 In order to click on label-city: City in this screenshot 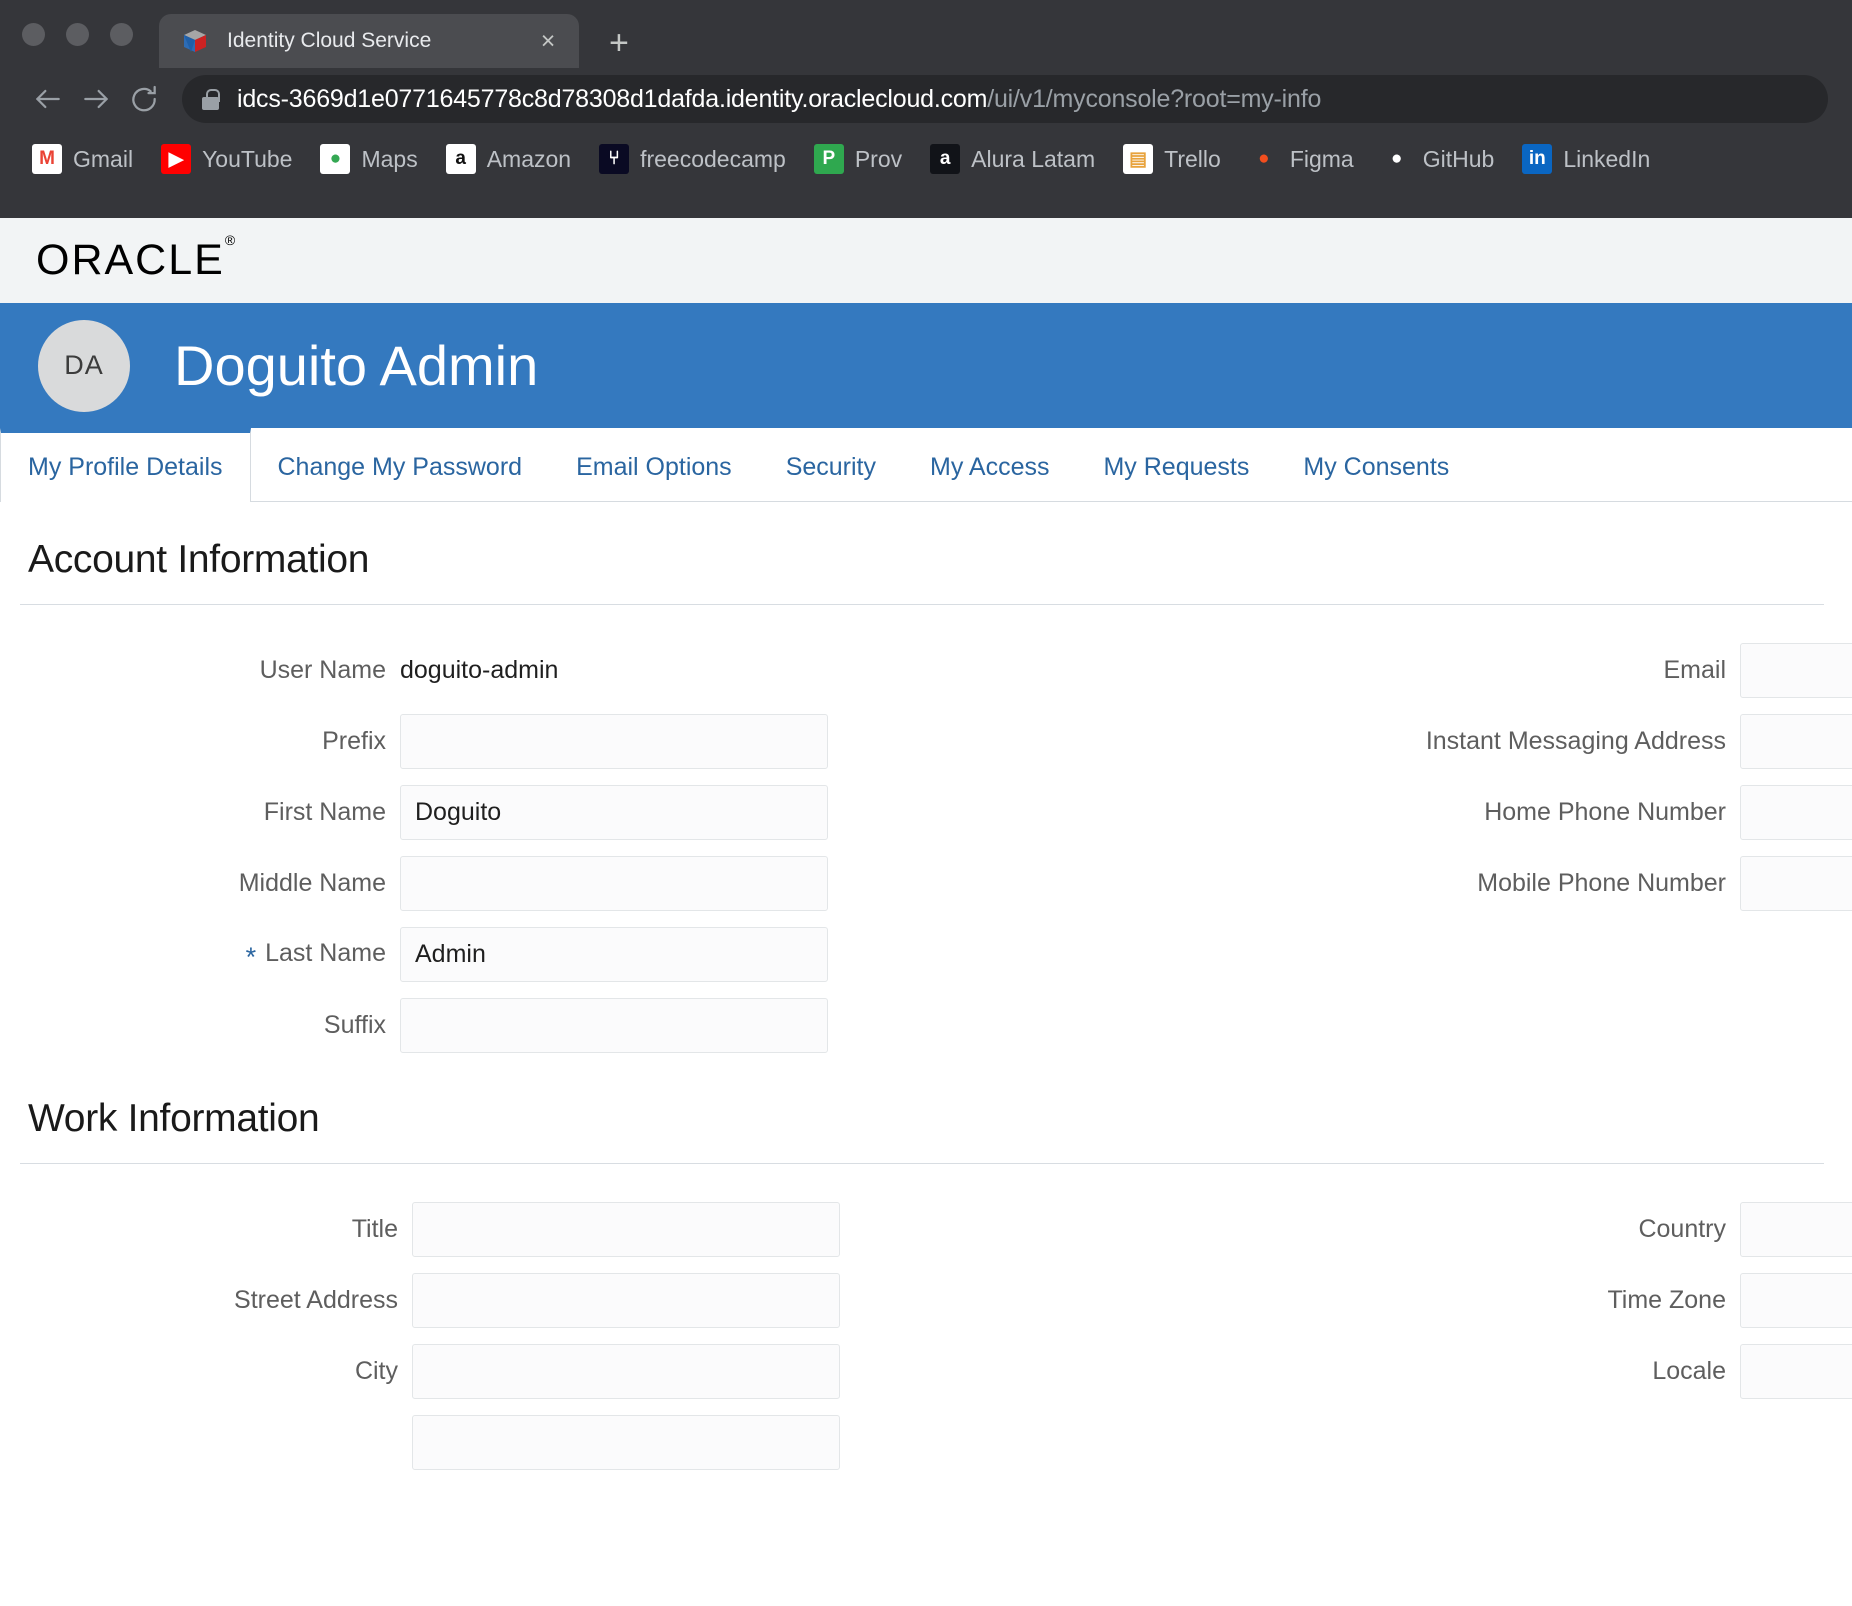, I will do `click(376, 1371)`.